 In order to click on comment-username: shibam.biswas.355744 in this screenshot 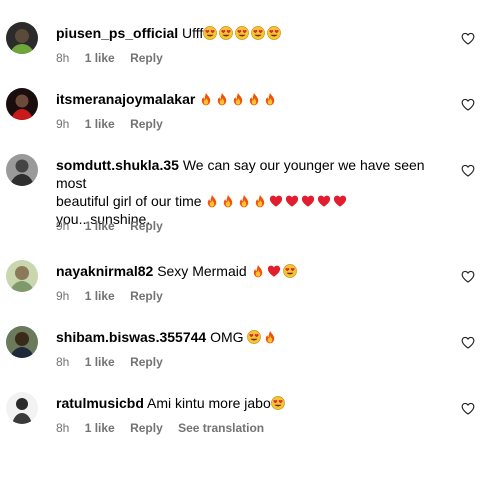, I will do `click(131, 337)`.